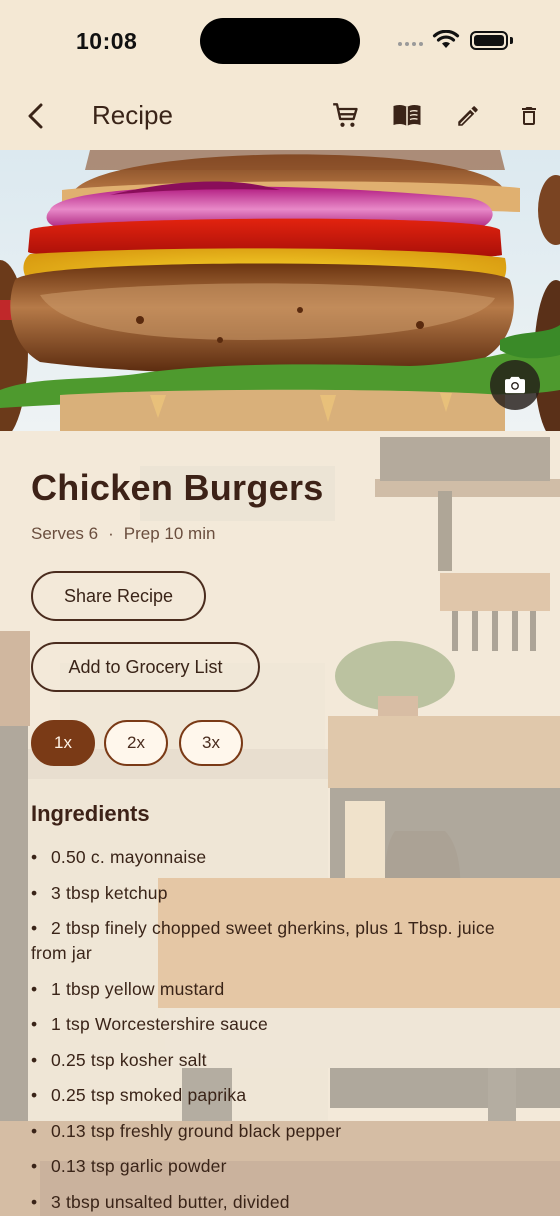 This screenshot has height=1216, width=560. I want to click on ingredient-item: • 0.13 tsp garlic powder, so click(271, 1166).